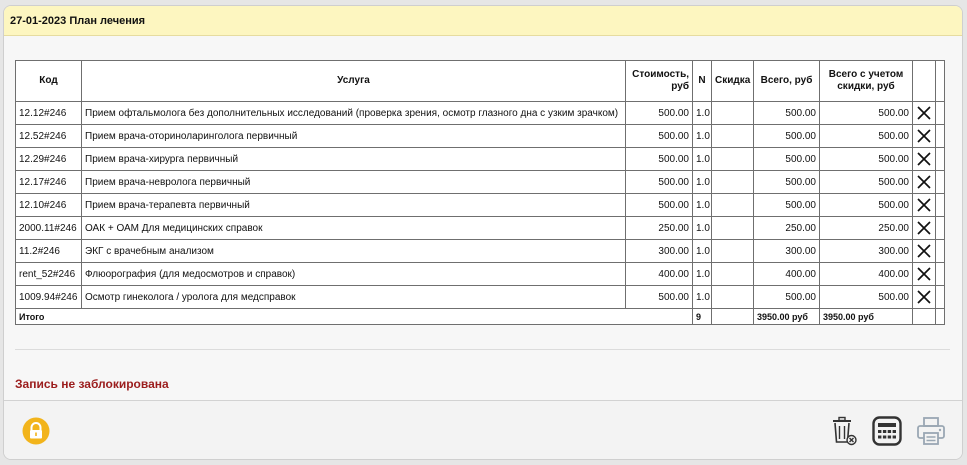 Image resolution: width=967 pixels, height=465 pixels. Describe the element at coordinates (353, 159) in the screenshot. I see `row-service: Прием врача-хирурга первичный` at that location.